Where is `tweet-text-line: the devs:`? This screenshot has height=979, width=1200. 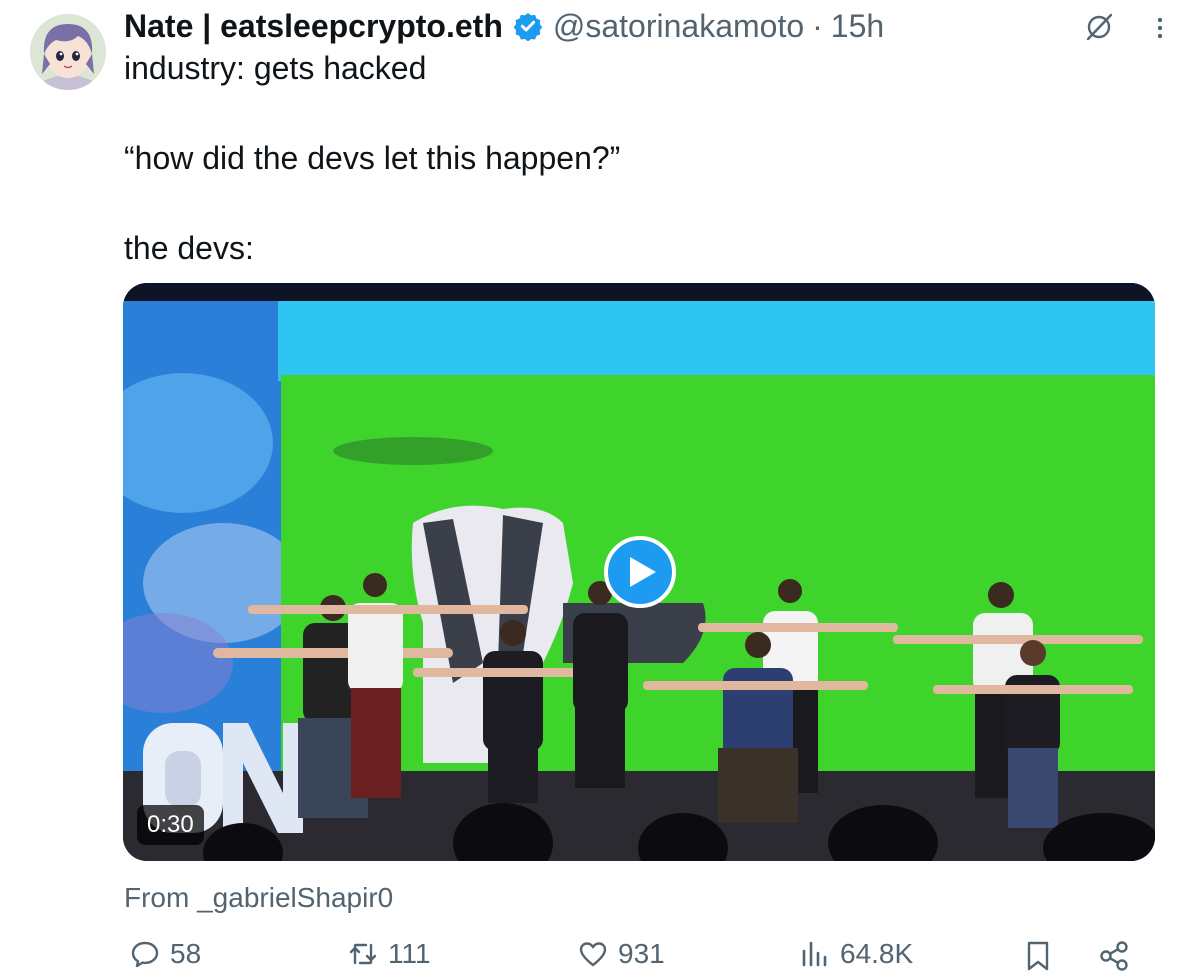
tweet-text-line: the devs: is located at coordinates (189, 248).